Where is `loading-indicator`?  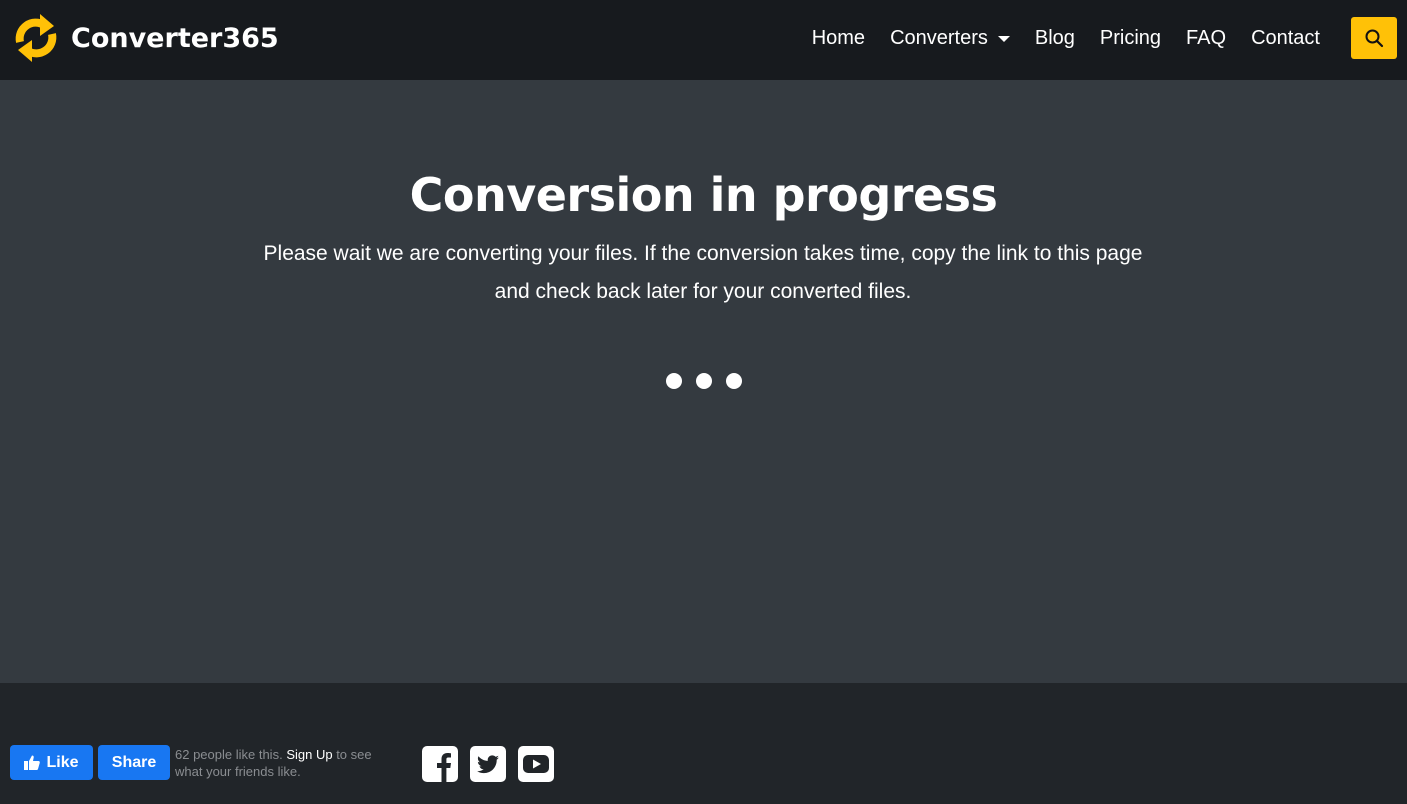 loading-indicator is located at coordinates (703, 381).